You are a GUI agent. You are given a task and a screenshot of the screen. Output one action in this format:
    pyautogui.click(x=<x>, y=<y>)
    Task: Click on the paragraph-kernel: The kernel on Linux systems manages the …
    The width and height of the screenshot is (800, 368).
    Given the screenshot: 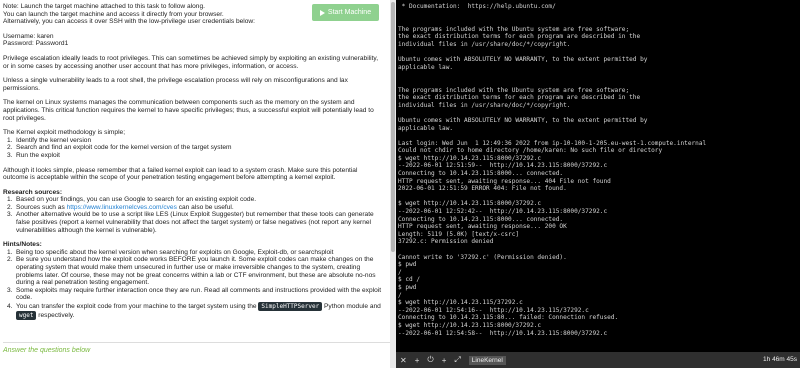 What is the action you would take?
    pyautogui.click(x=188, y=110)
    